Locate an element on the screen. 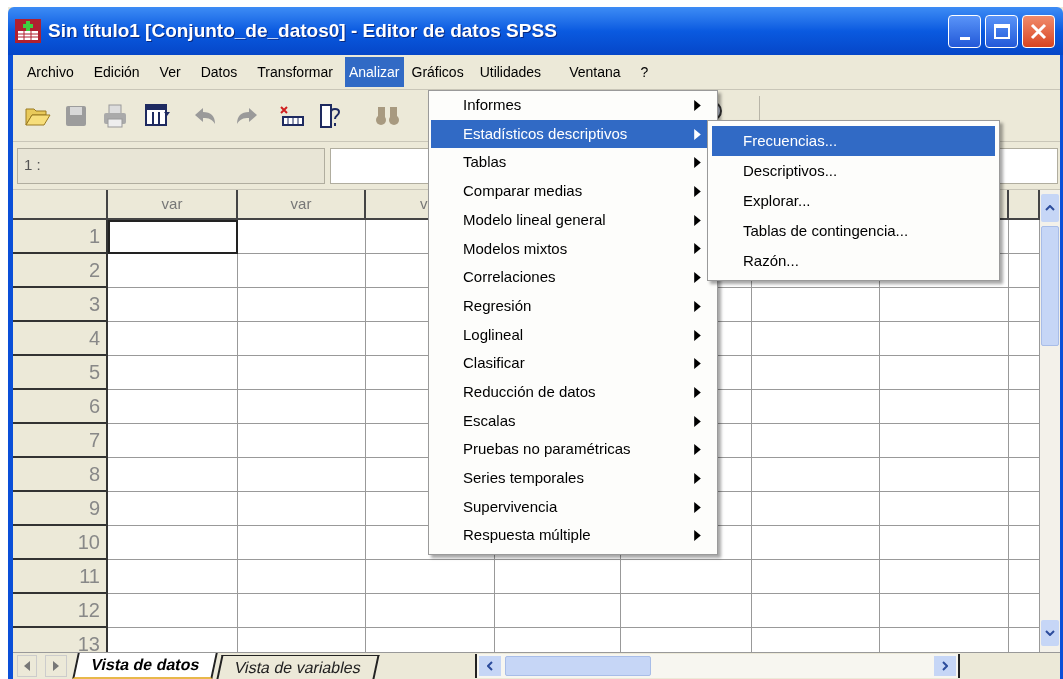 Image resolution: width=1063 pixels, height=679 pixels. window-title: Sin título1 [Conjunto_de_datos0] - Editor de datos SPSS is located at coordinates (302, 30).